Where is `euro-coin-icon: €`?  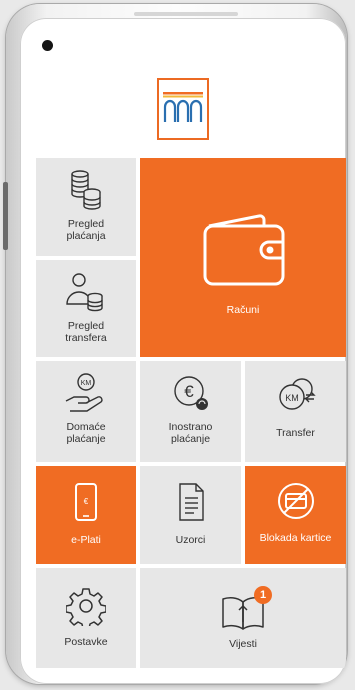 euro-coin-icon: € is located at coordinates (190, 393).